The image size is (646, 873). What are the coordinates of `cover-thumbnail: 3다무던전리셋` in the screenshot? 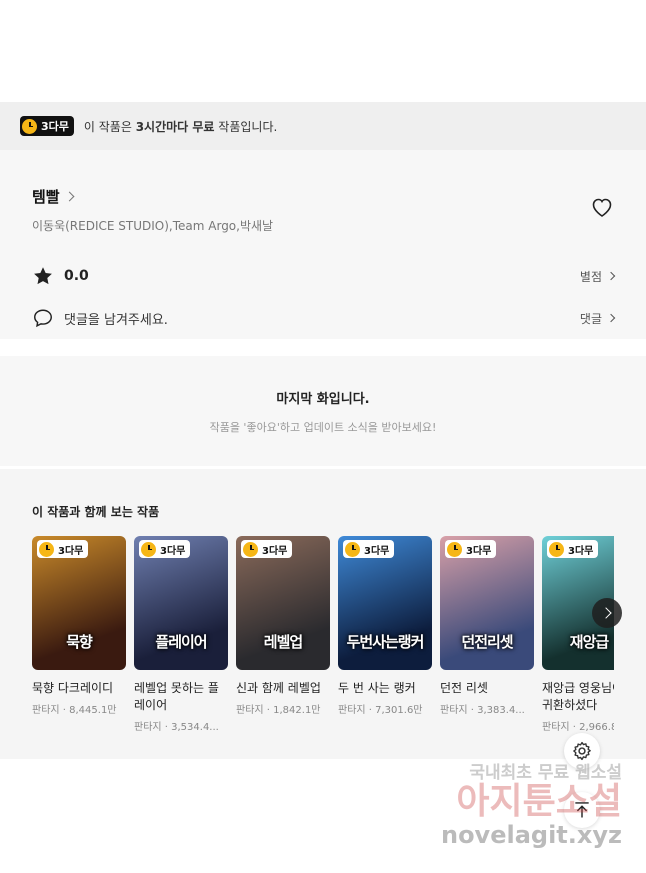 It's located at (487, 603).